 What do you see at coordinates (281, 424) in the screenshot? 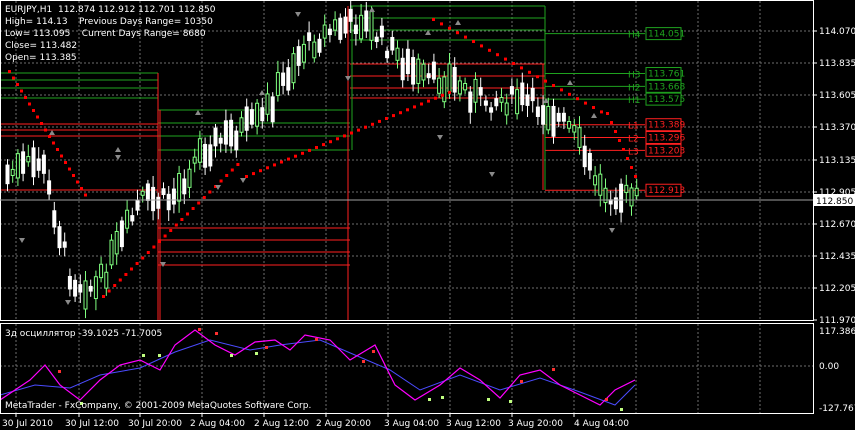
I see `time-label: 2 Aug 12:00` at bounding box center [281, 424].